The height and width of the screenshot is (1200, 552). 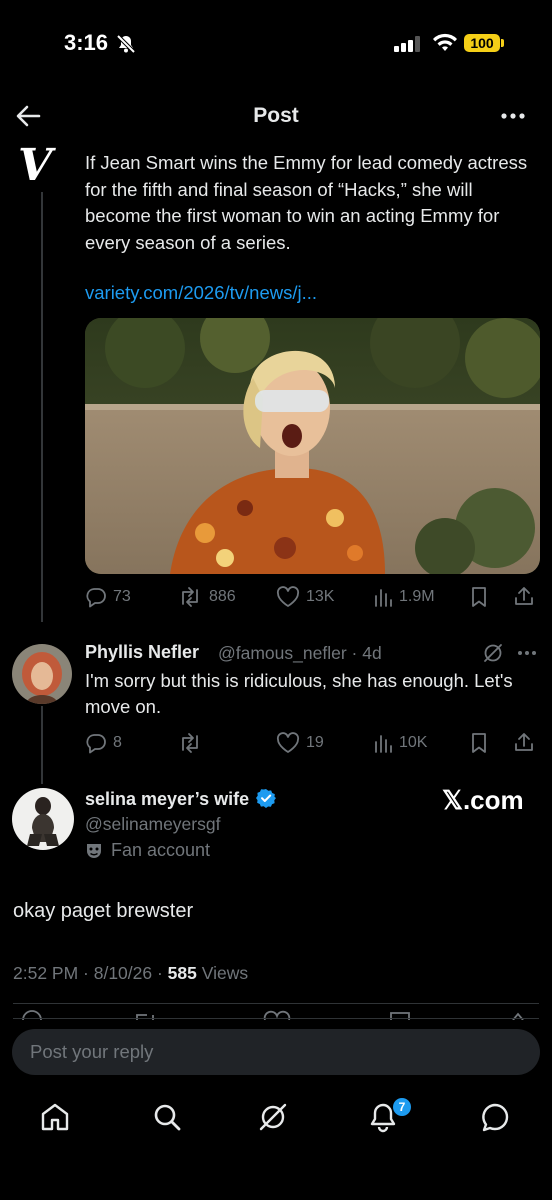 I want to click on author-handle: @selinameyersgf, so click(x=152, y=824).